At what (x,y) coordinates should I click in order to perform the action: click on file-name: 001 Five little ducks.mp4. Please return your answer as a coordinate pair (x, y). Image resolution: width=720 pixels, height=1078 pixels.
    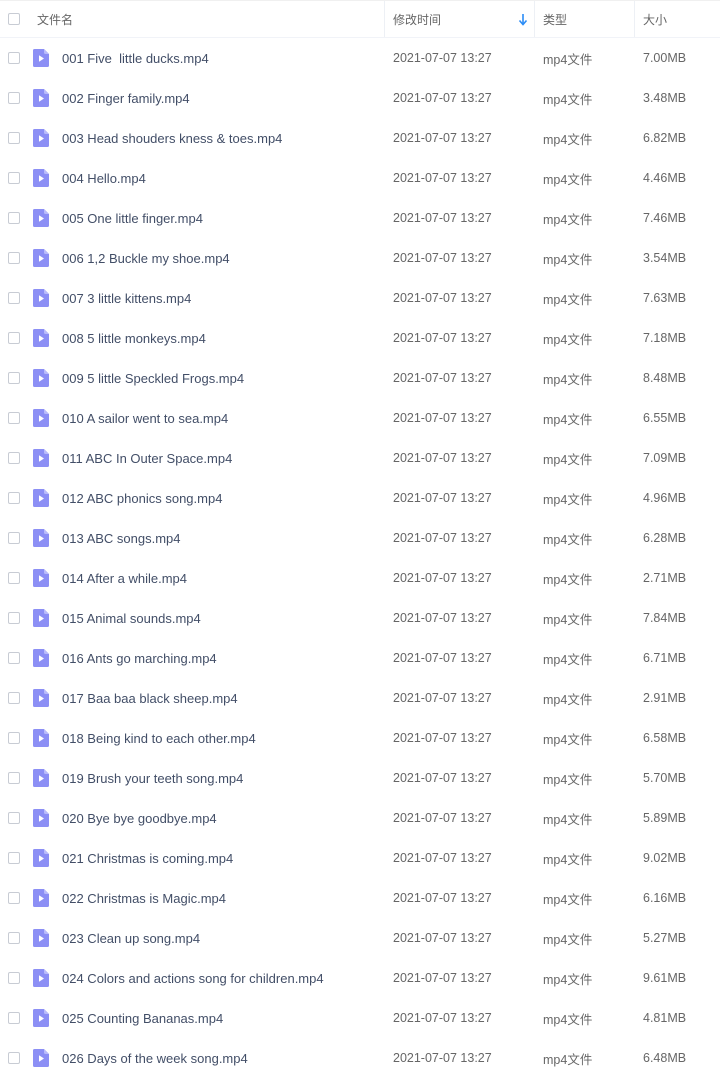
    Looking at the image, I should click on (222, 58).